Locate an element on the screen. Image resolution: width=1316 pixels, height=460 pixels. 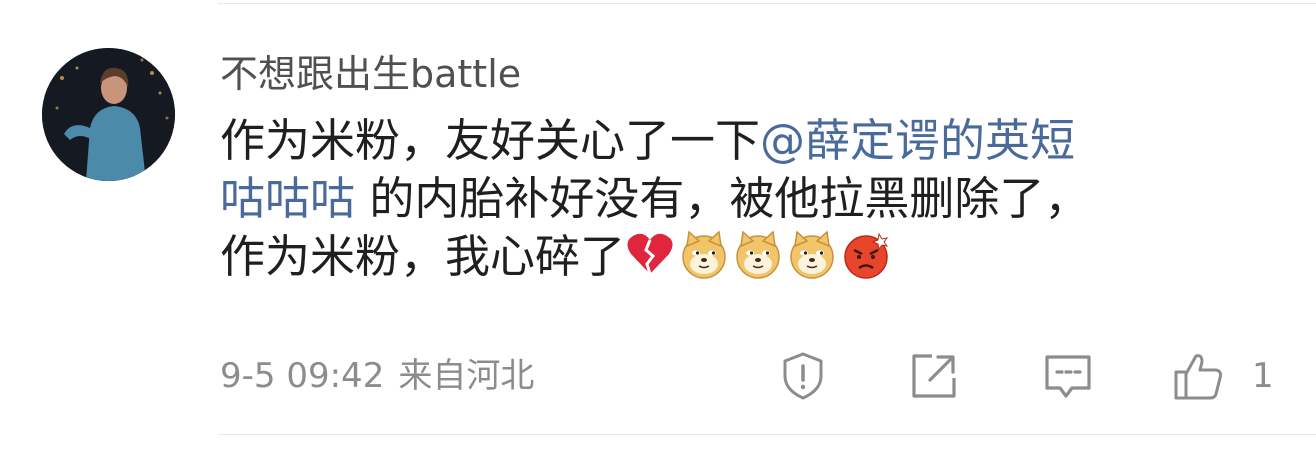
mention-link-continued: 咕咕咕 is located at coordinates (287, 198).